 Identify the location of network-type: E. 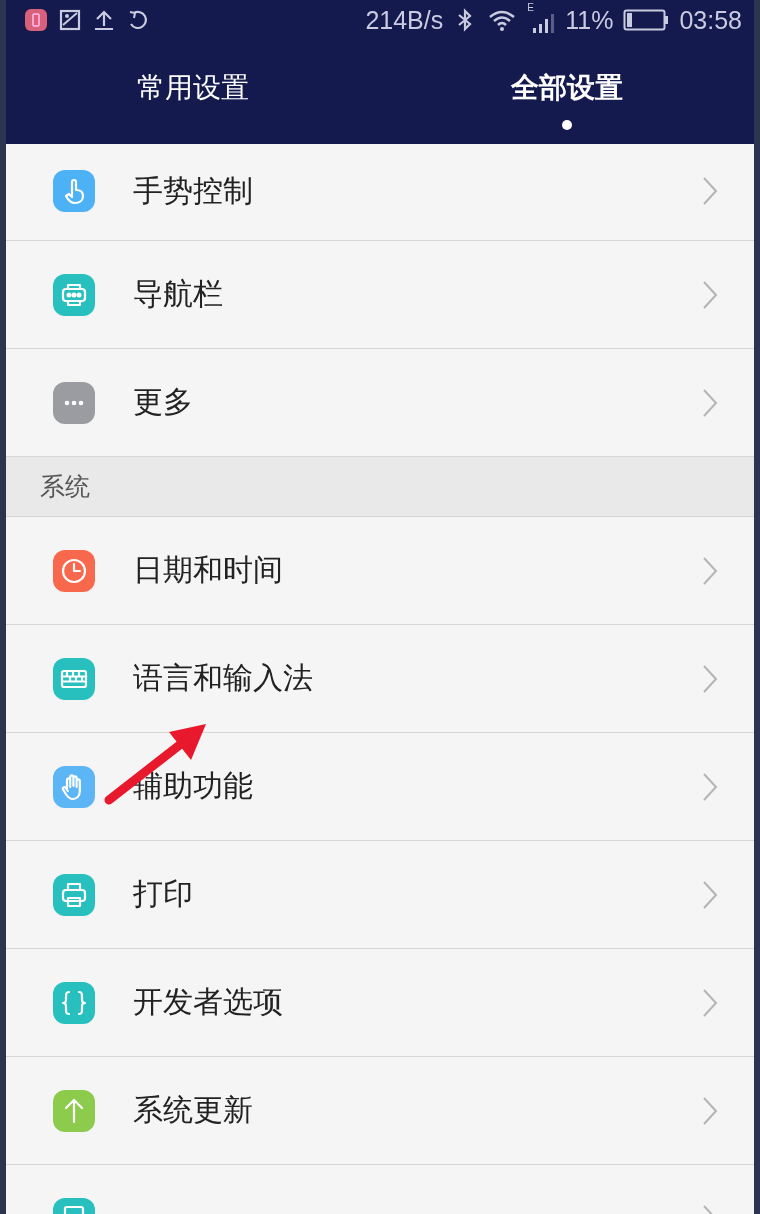
(530, 7).